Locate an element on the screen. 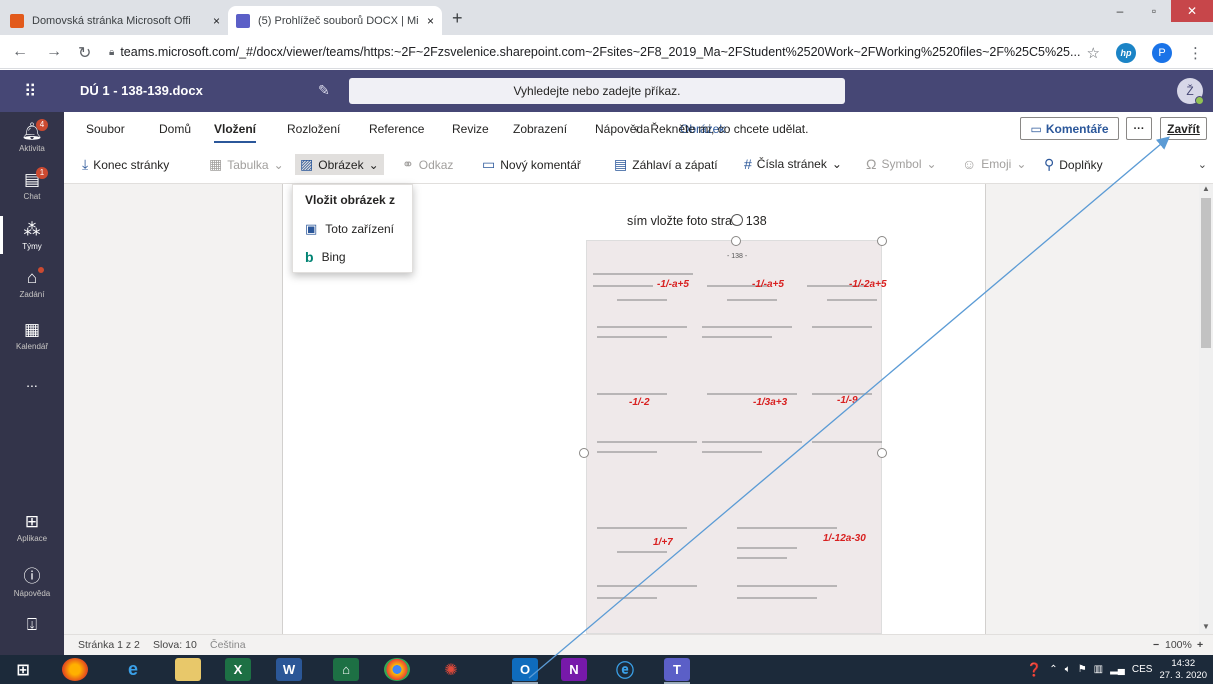 This screenshot has width=1213, height=684. emoji-button: ☺ Emoji ⌄ is located at coordinates (994, 164).